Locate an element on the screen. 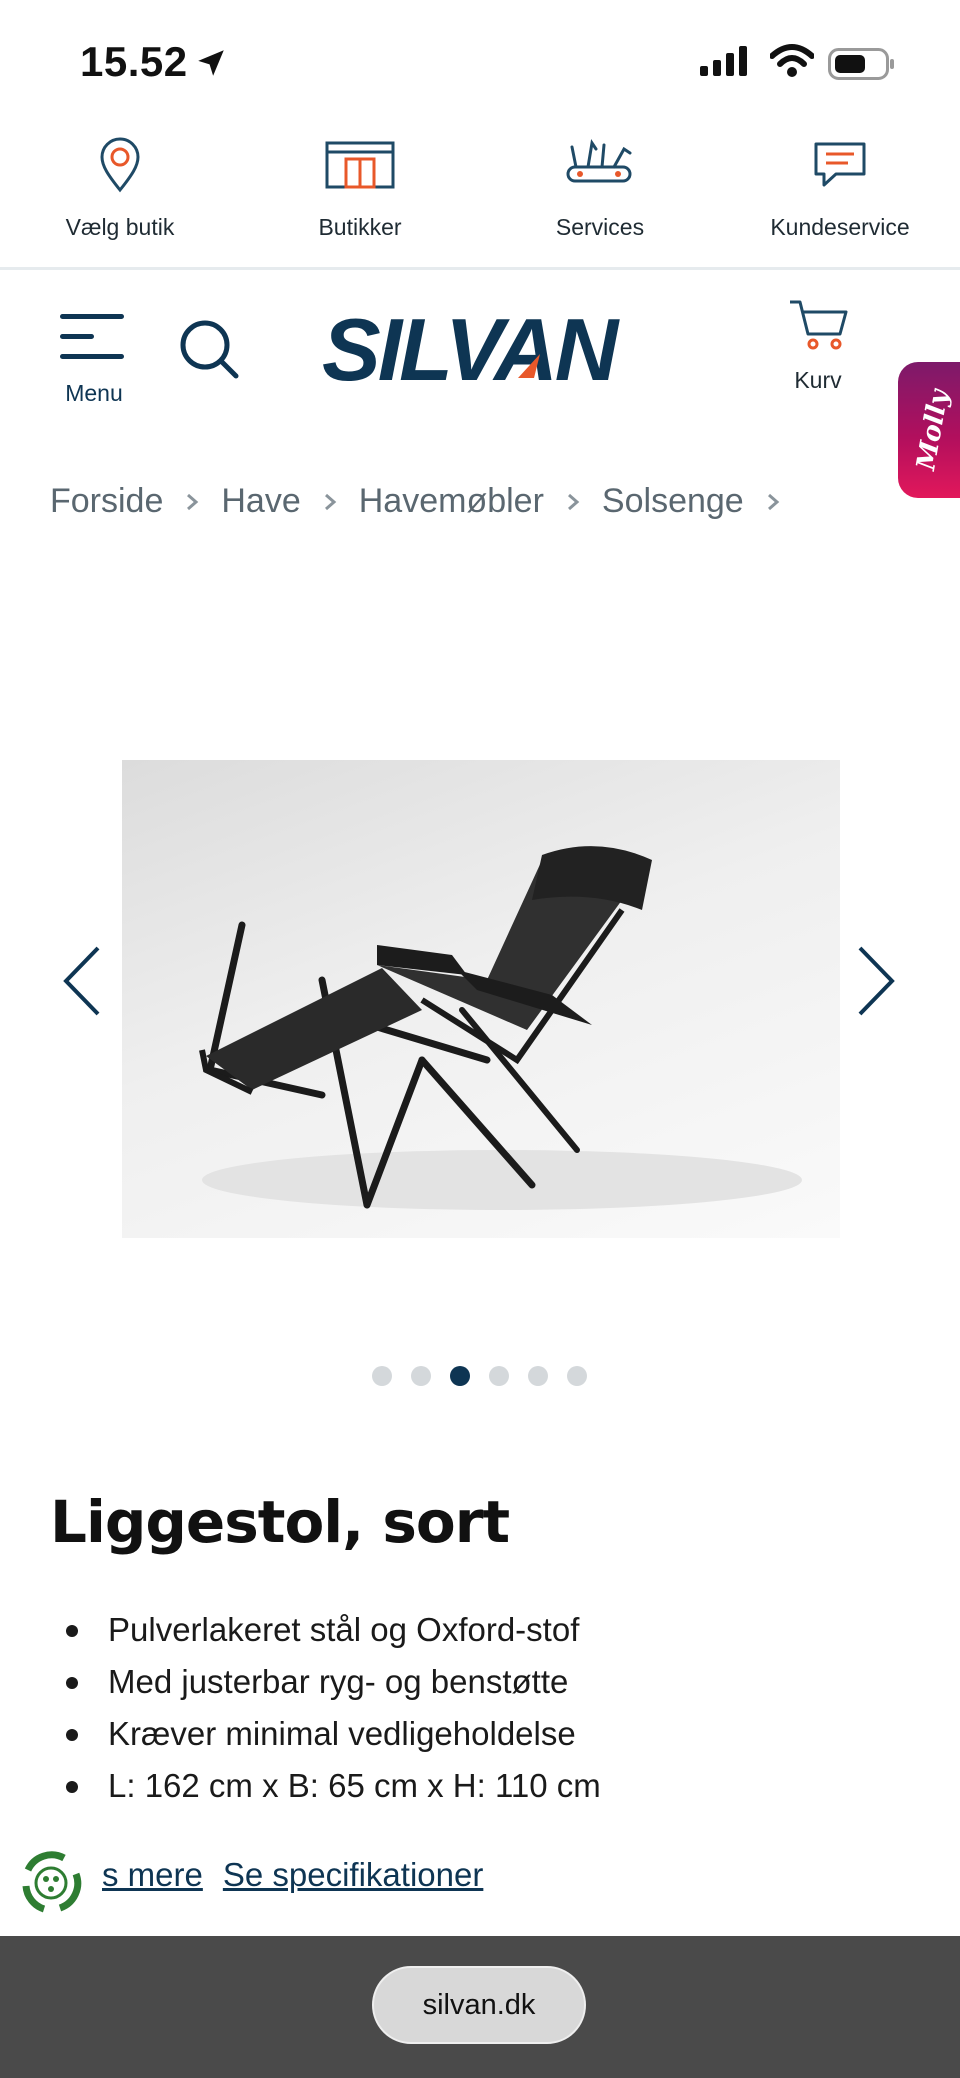 The height and width of the screenshot is (2078, 960). silvan-logo: SILVAN is located at coordinates (480, 349).